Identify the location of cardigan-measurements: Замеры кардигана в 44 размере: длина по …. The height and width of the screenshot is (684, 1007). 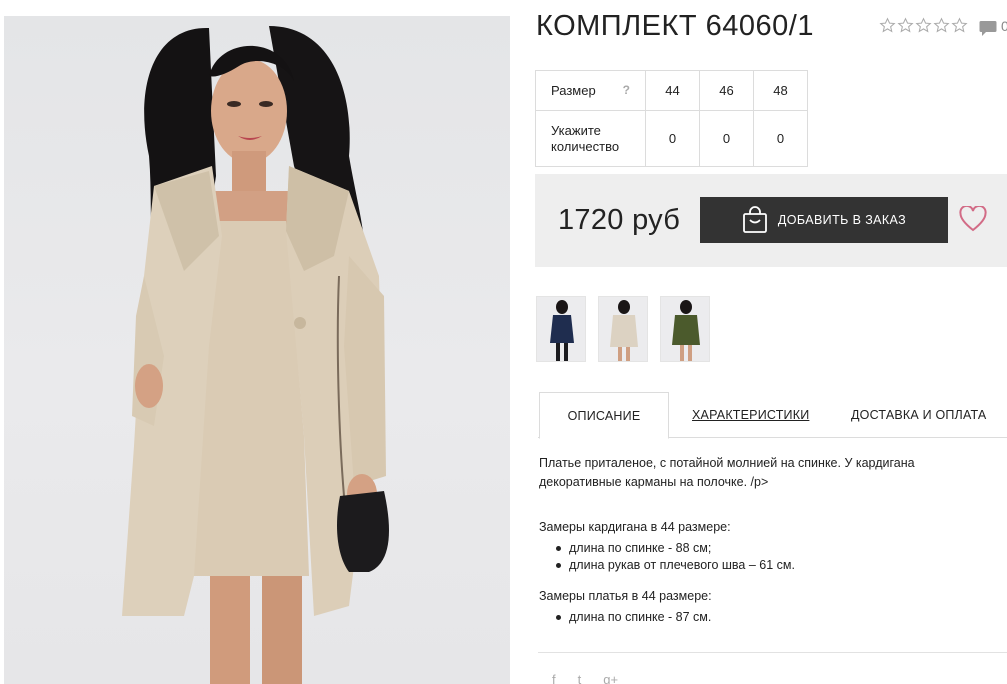
(769, 546).